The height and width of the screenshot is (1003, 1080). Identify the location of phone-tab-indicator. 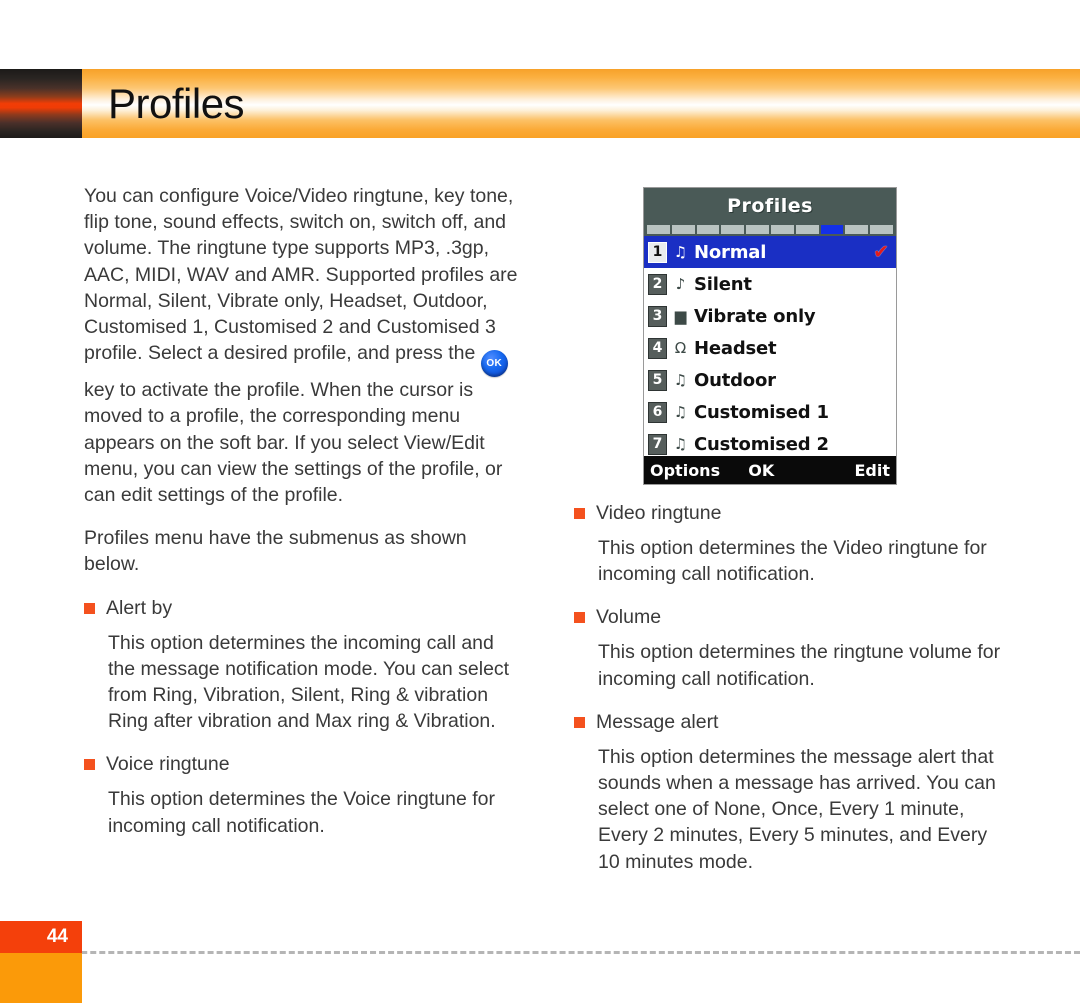
(770, 229).